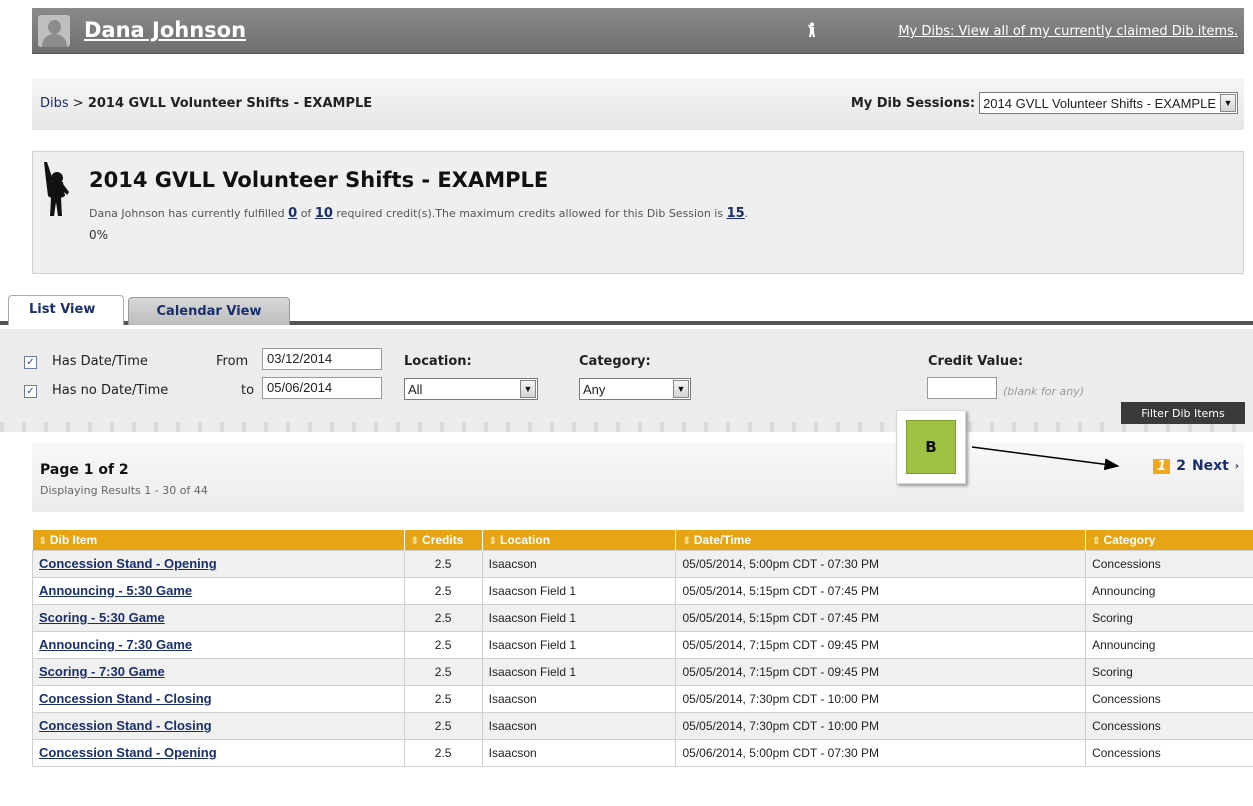 This screenshot has height=806, width=1253. Describe the element at coordinates (323, 213) in the screenshot. I see `required-credits: 10` at that location.